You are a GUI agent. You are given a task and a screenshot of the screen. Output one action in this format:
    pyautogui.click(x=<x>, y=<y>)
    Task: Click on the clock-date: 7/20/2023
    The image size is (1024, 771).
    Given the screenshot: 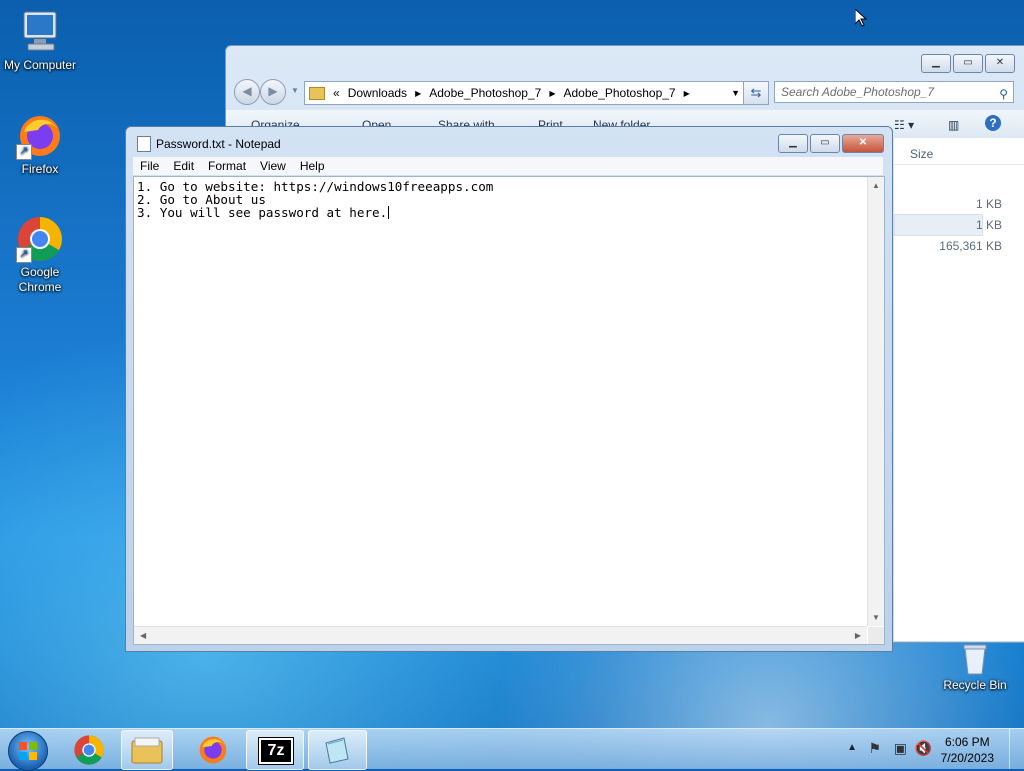 What is the action you would take?
    pyautogui.click(x=967, y=758)
    